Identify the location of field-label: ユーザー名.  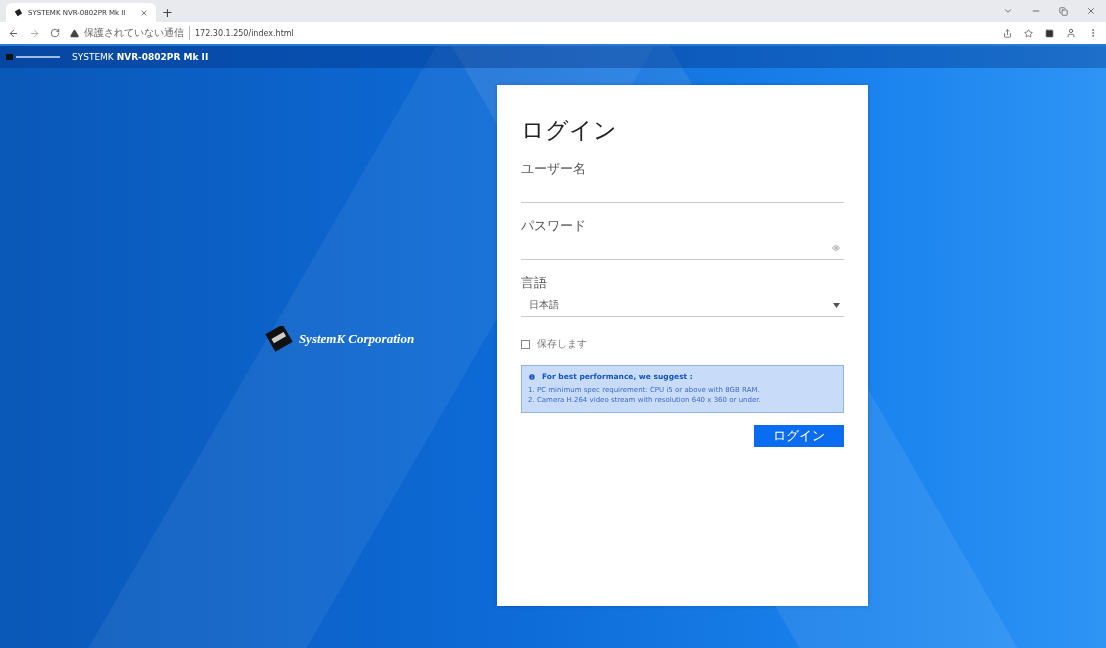
(554, 169).